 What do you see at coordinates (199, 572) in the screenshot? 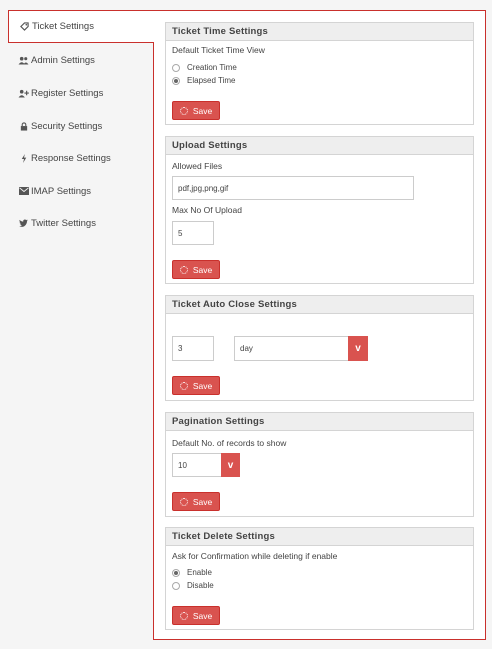
I see `radio-label: Enable` at bounding box center [199, 572].